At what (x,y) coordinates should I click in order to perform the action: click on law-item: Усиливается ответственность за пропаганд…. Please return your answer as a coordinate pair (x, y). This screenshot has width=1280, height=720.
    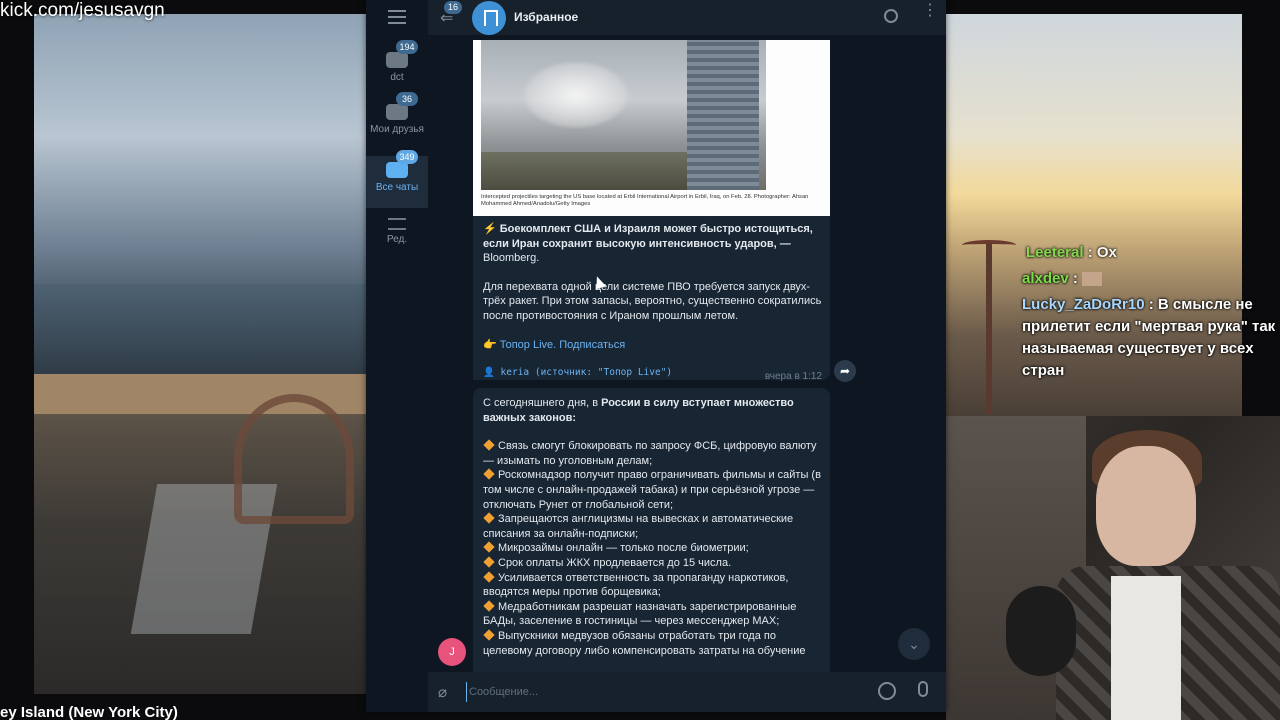
    Looking at the image, I should click on (653, 585).